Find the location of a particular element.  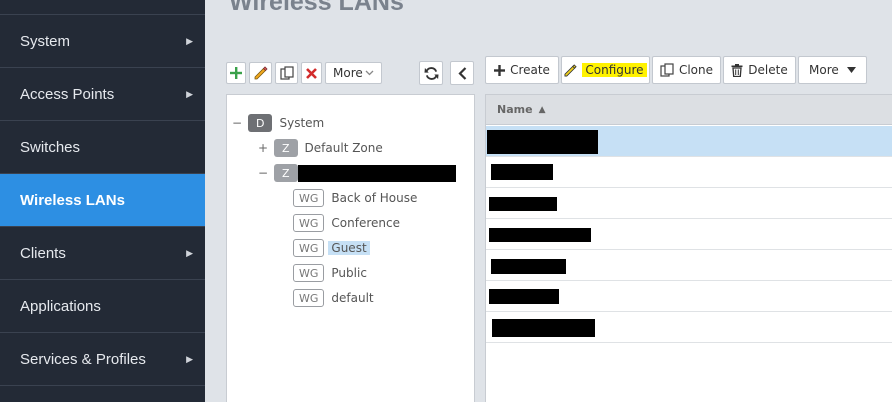

sidebar-item-applications: Applications is located at coordinates (102, 306).